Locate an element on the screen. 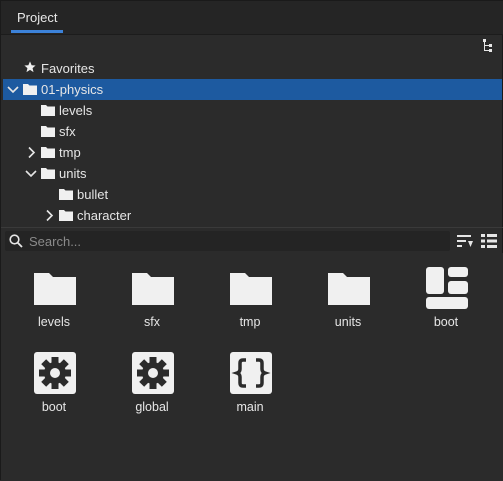 The image size is (503, 481). grid-item-boot-settings: boot is located at coordinates (54, 376).